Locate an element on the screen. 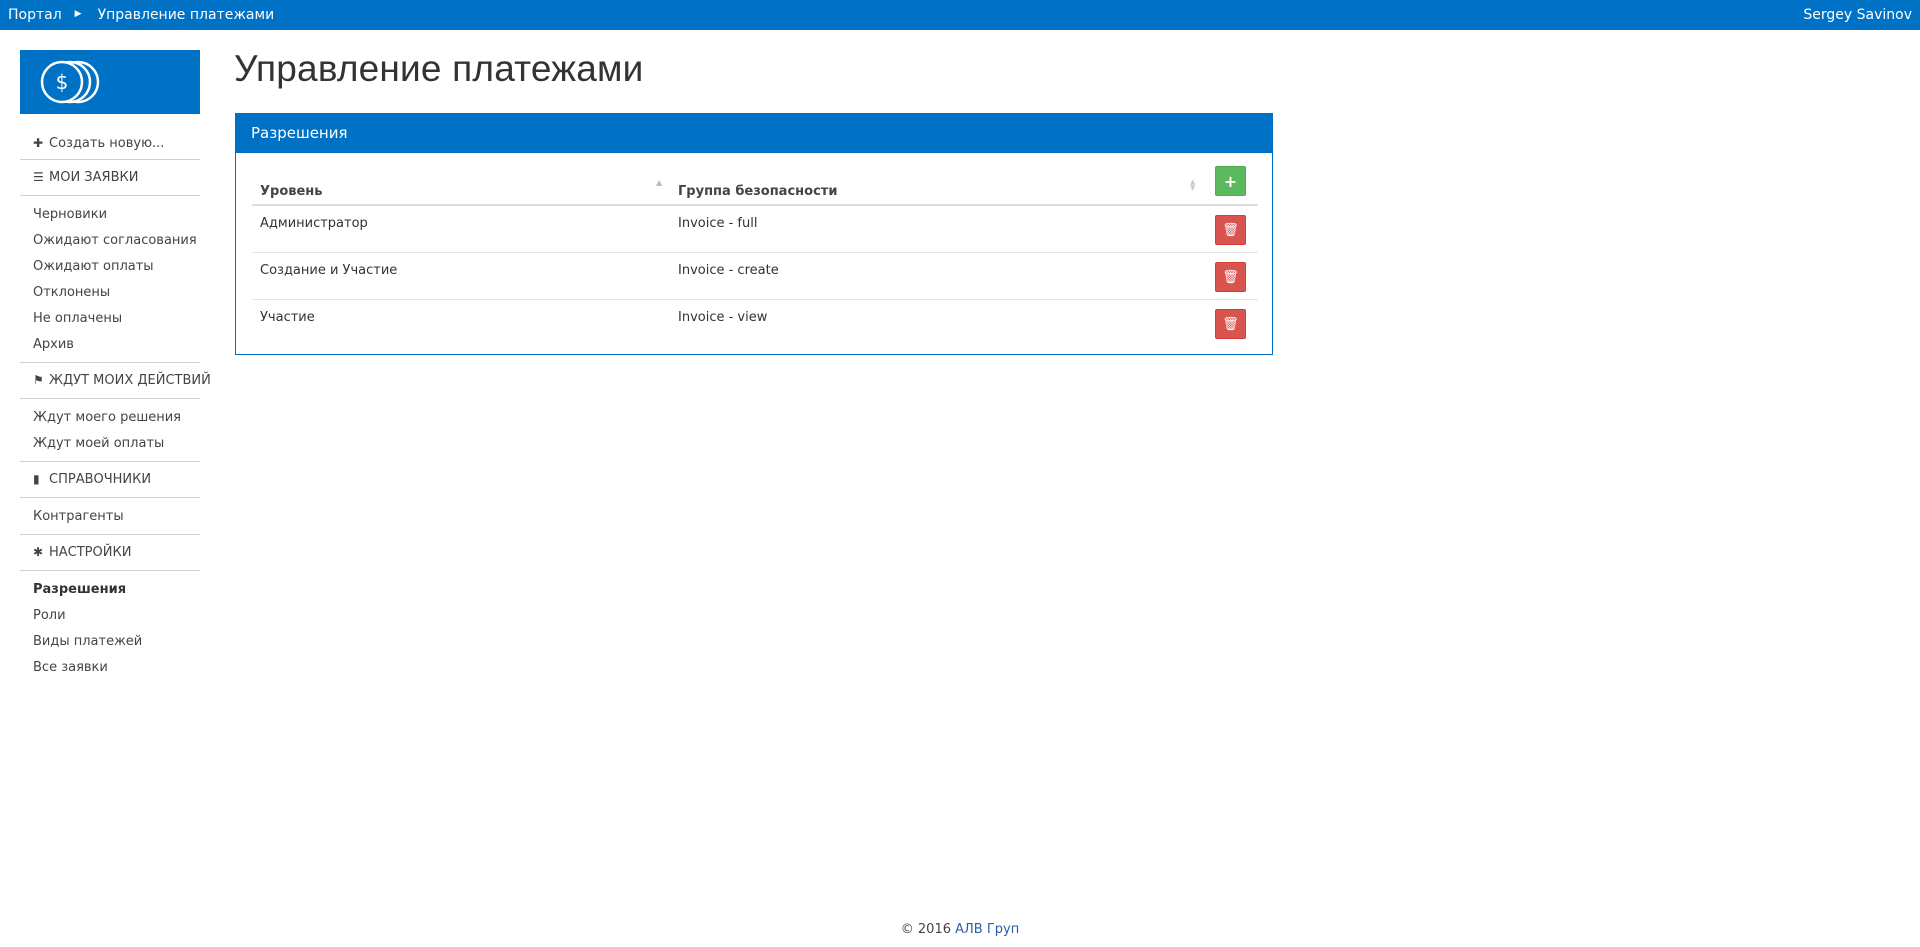  sidebar-item-rejected: Отклонены is located at coordinates (110, 293).